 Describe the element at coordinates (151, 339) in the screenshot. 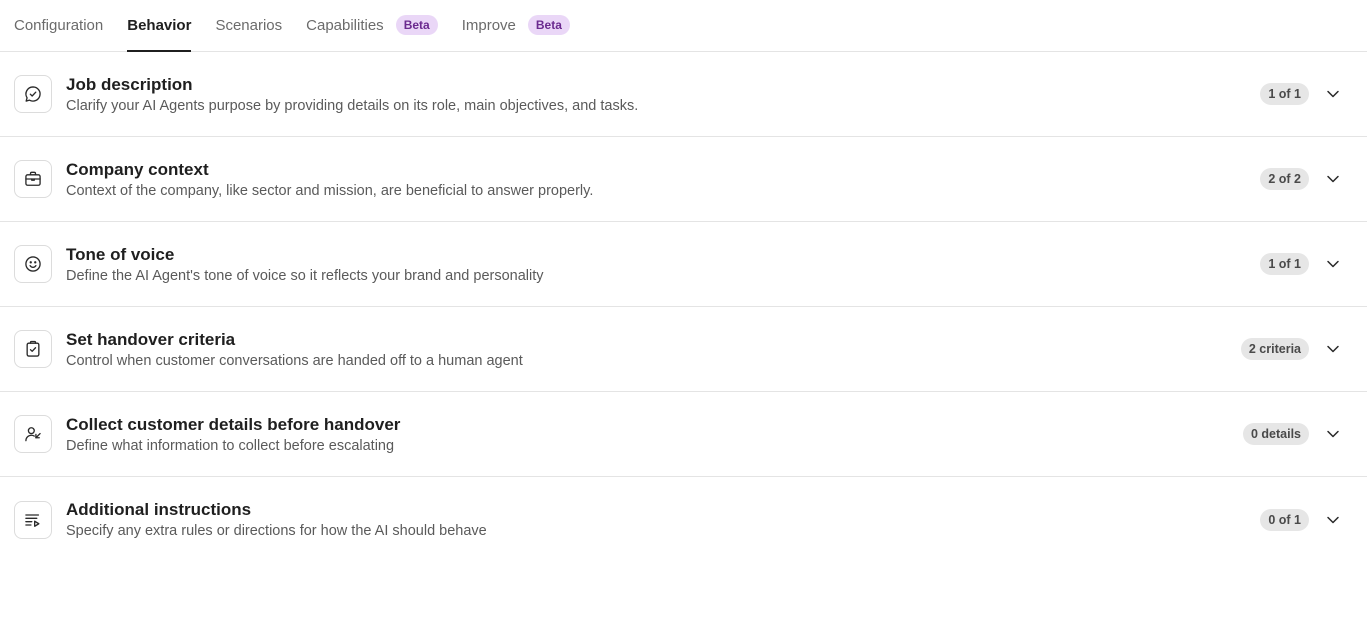

I see `section-title: Set handover criteria` at that location.